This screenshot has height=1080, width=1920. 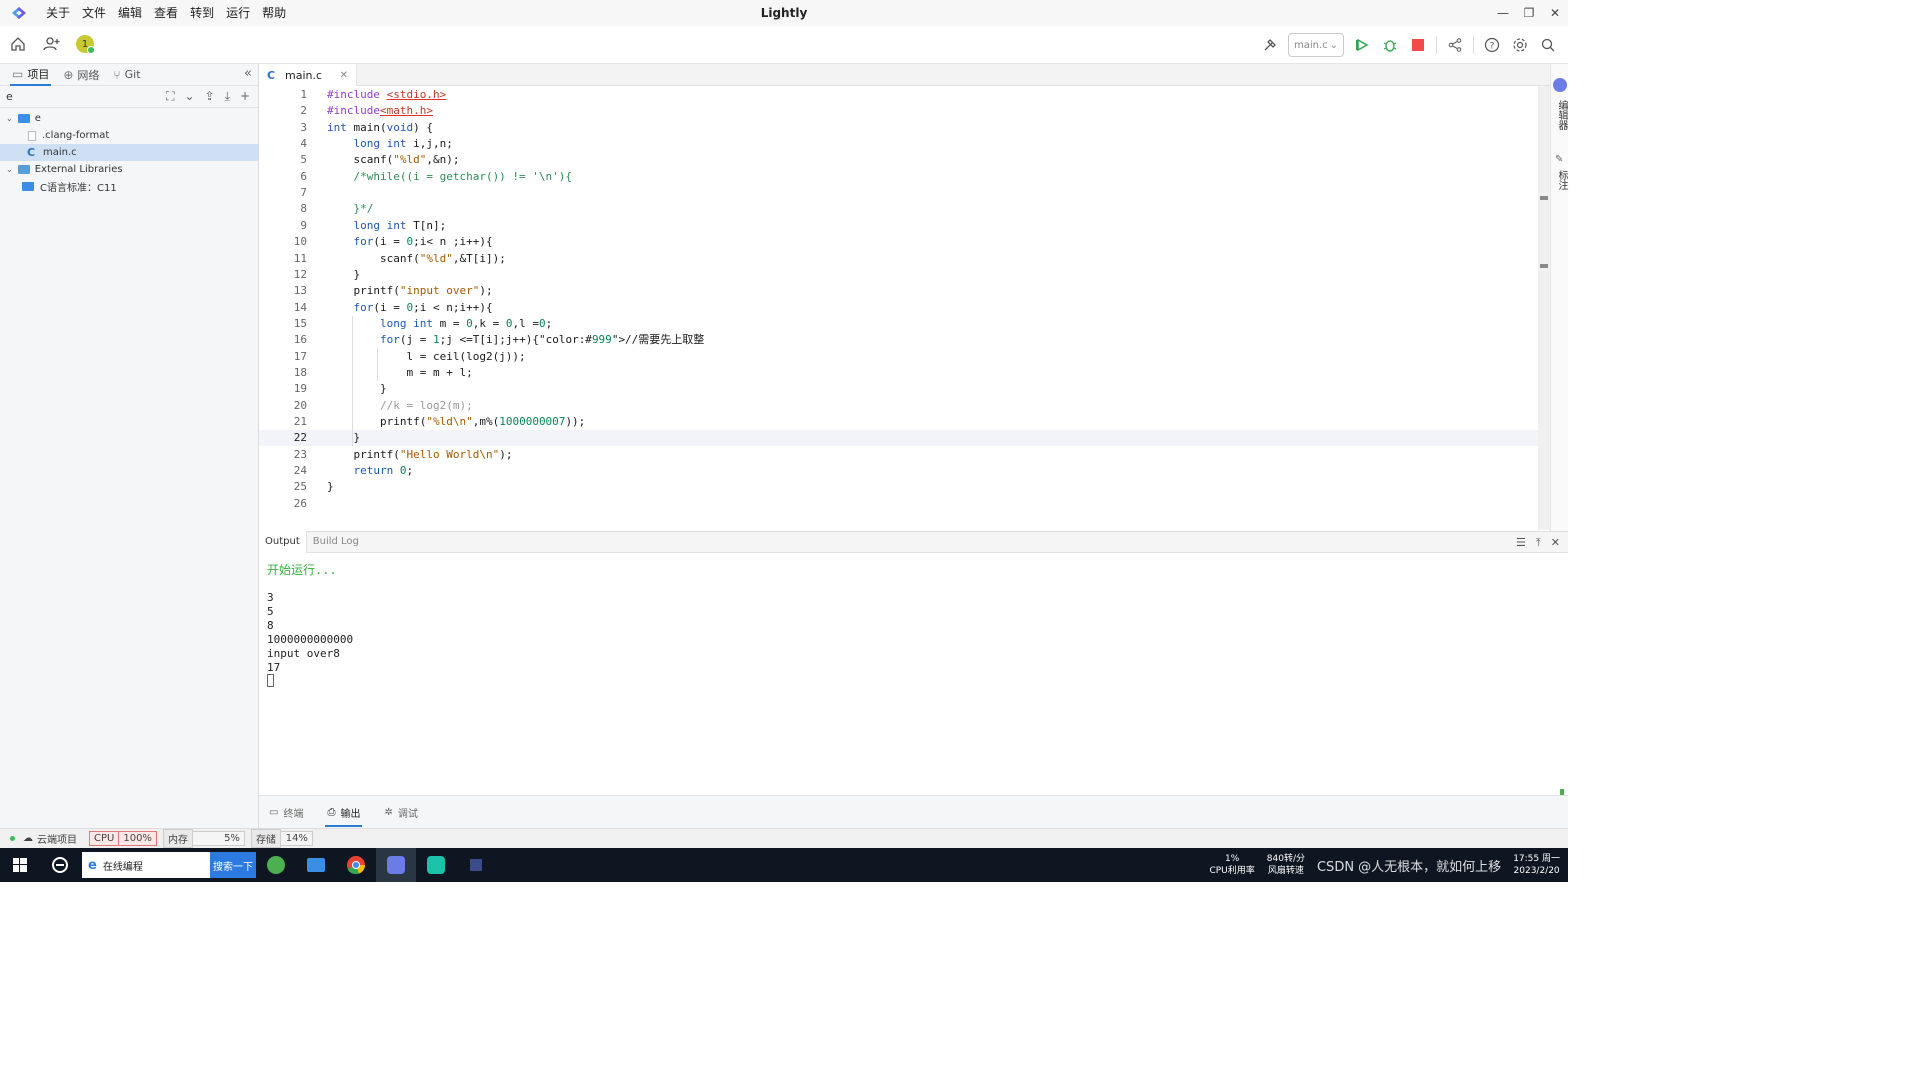 I want to click on debug-bug-icon, so click(x=1390, y=45).